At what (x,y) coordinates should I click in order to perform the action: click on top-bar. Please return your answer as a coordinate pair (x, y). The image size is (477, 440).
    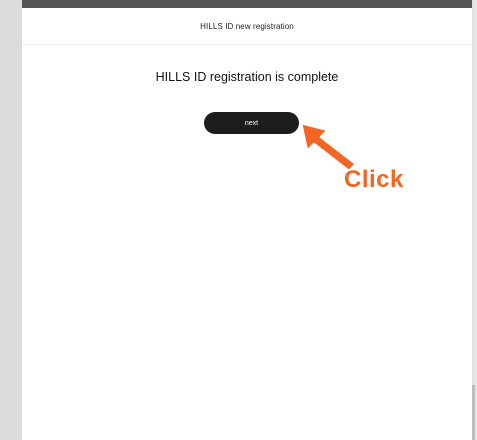
    Looking at the image, I should click on (247, 4).